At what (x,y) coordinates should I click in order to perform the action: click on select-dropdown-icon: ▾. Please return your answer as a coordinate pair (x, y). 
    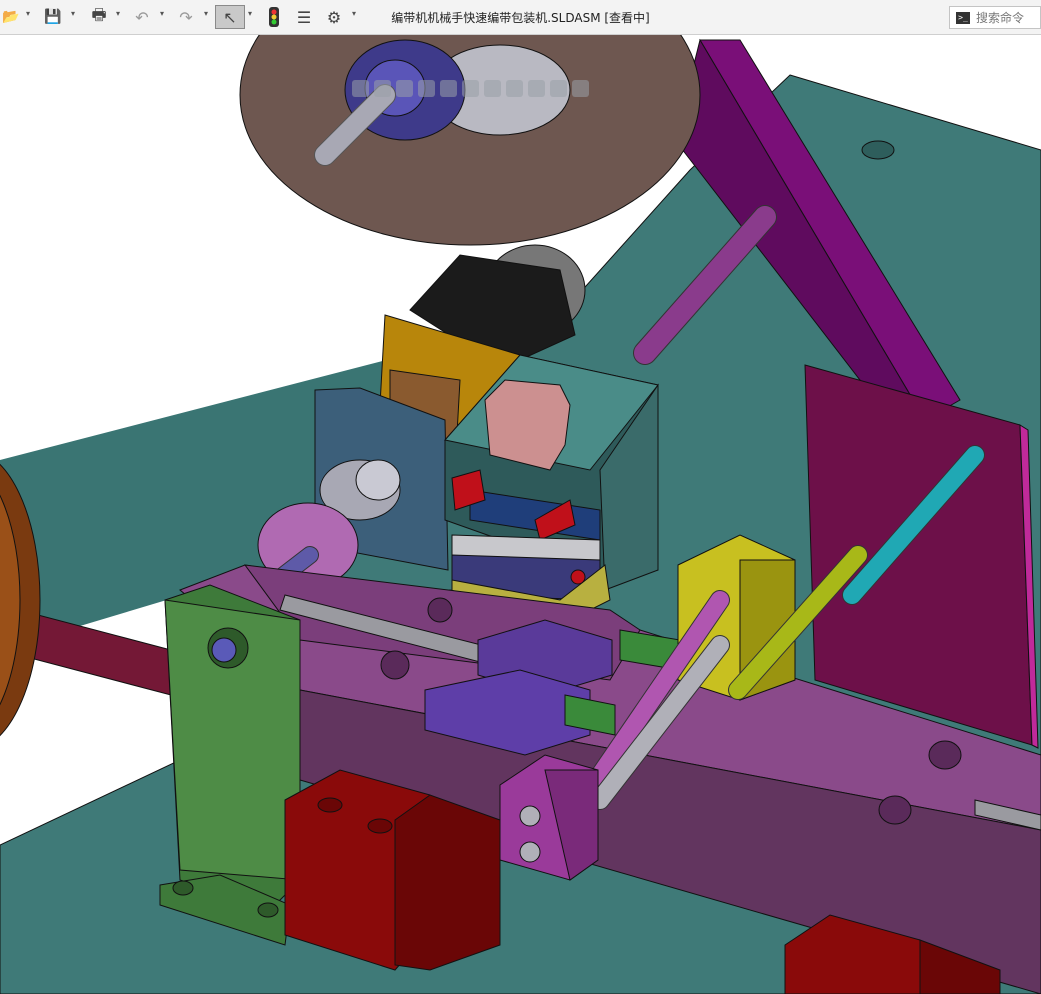
    Looking at the image, I should click on (250, 13).